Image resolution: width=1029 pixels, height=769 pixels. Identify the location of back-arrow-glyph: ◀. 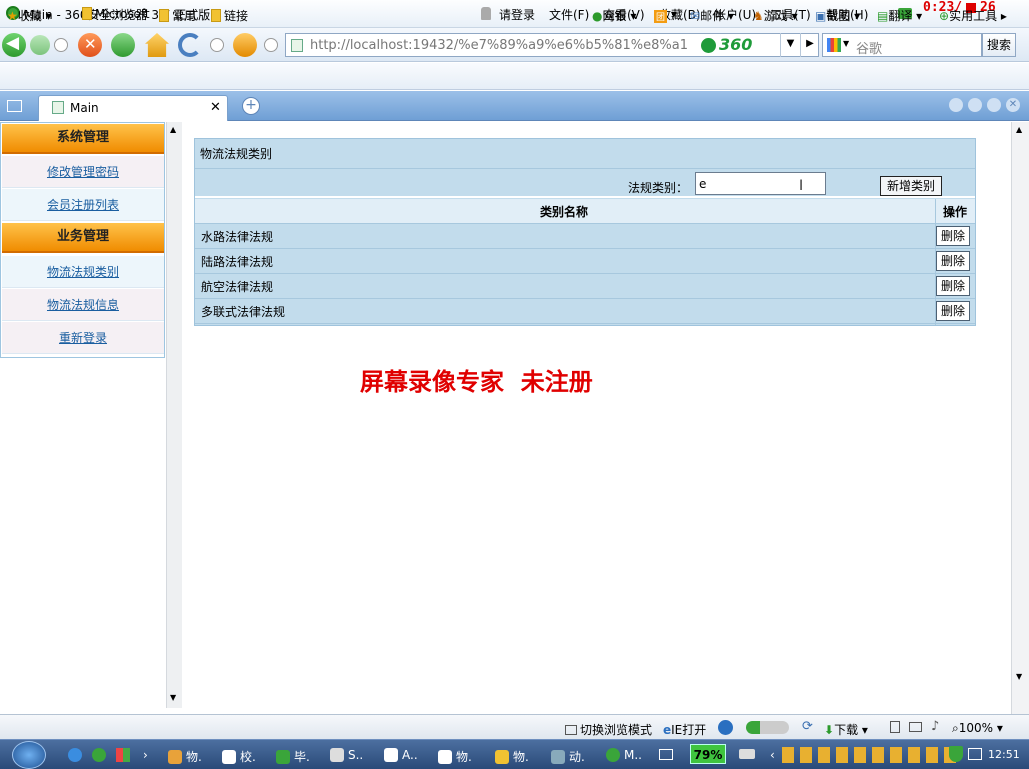
(13, 43).